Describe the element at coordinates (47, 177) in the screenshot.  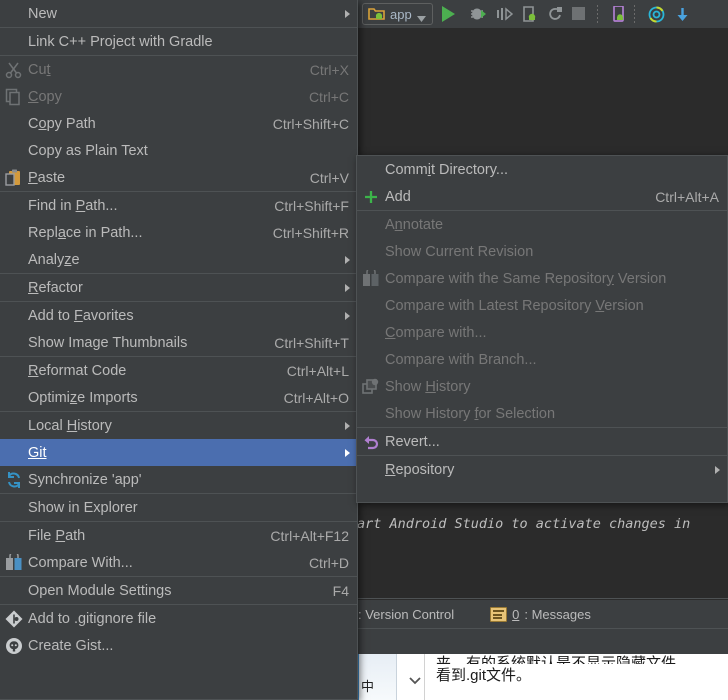
I see `menu-item-label: Paste` at that location.